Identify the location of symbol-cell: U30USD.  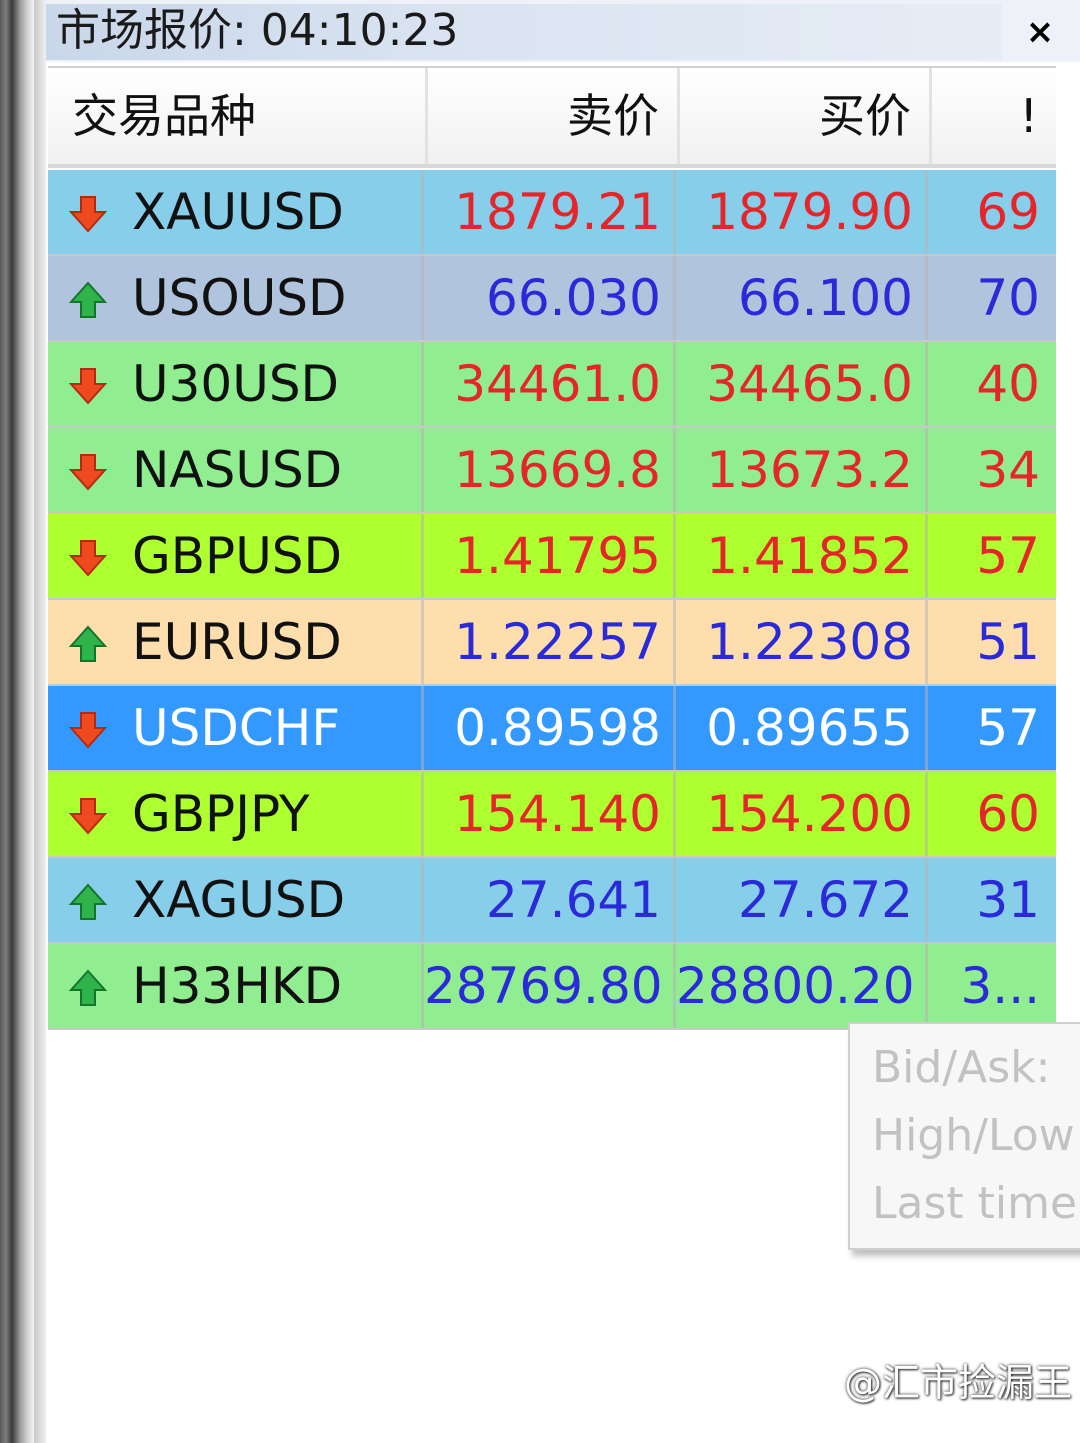
(236, 384).